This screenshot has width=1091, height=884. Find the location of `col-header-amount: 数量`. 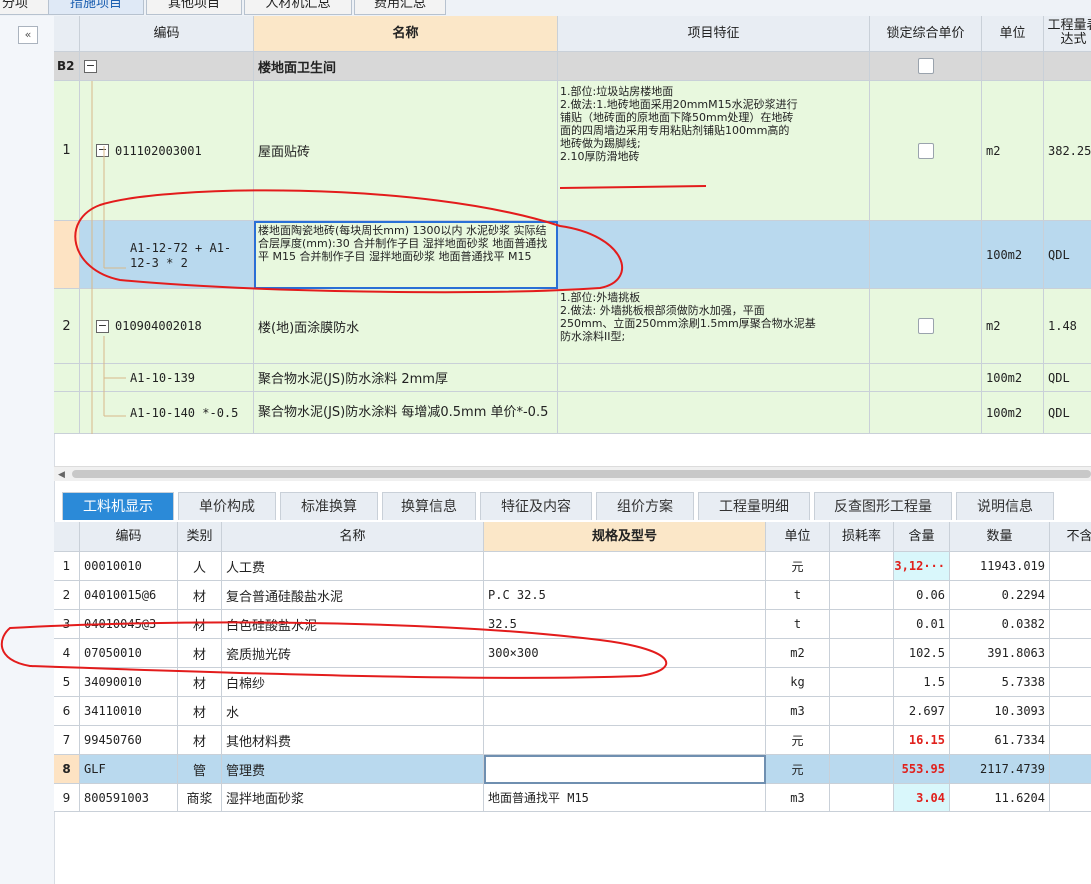

col-header-amount: 数量 is located at coordinates (1000, 537).